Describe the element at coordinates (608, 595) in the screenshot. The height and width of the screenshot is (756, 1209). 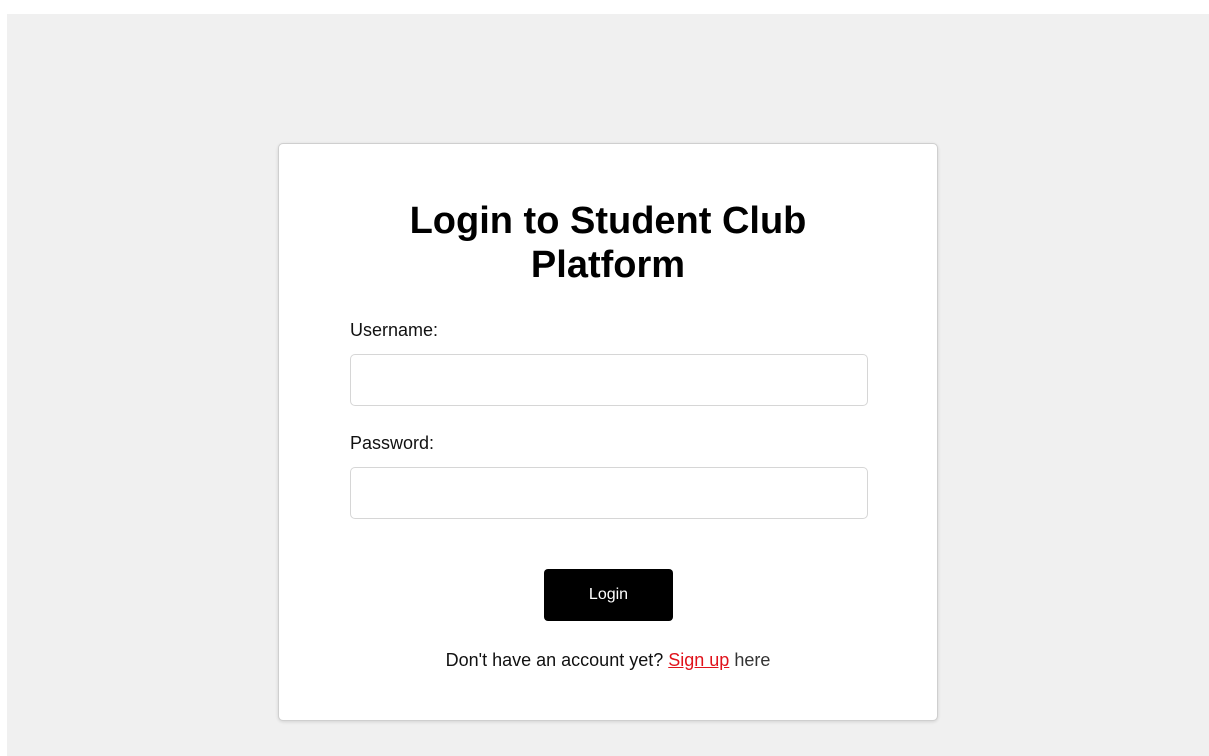
I see `login-button: Login` at that location.